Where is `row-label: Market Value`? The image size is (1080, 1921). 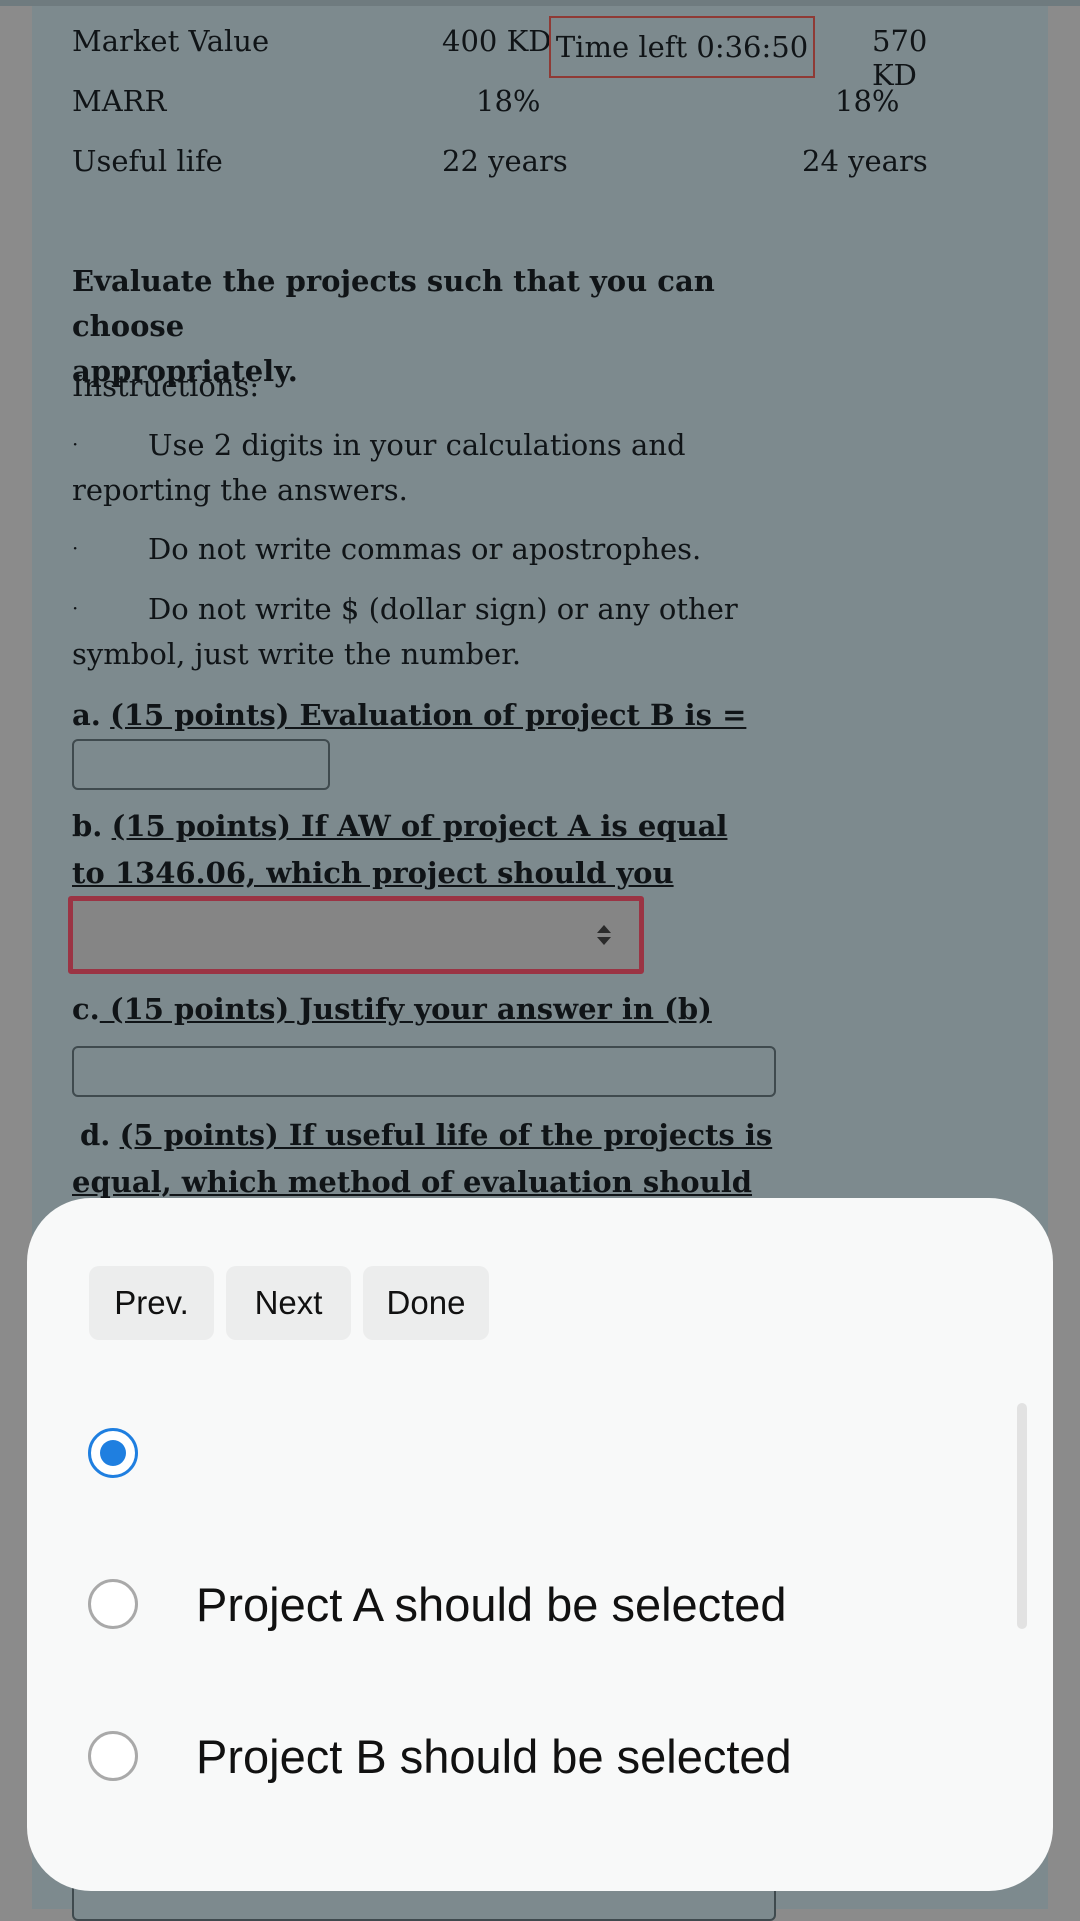
row-label: Market Value is located at coordinates (171, 41).